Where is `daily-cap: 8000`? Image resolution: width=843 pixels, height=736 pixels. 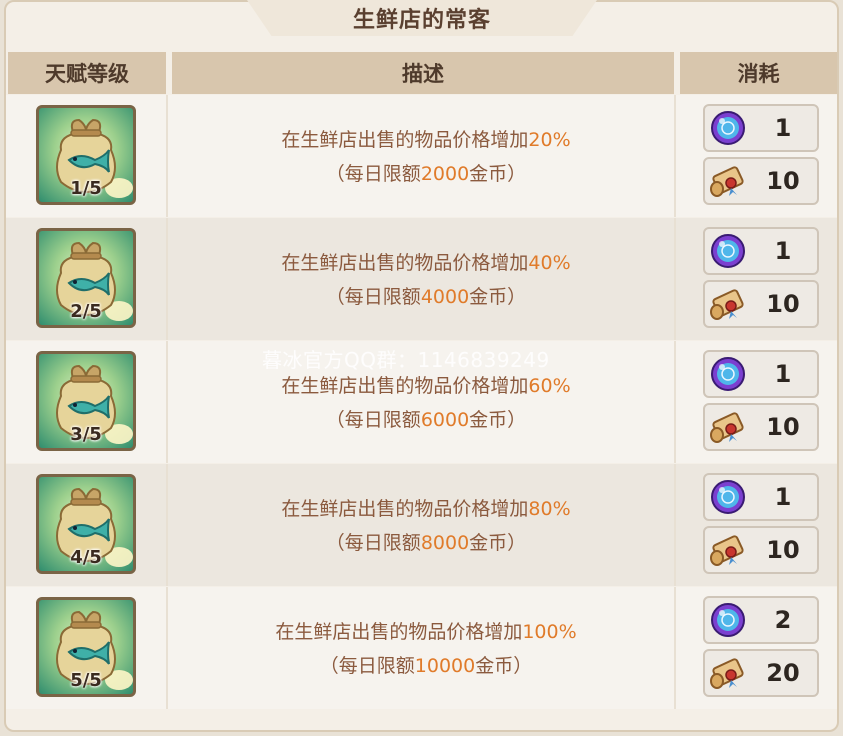 daily-cap: 8000 is located at coordinates (445, 543).